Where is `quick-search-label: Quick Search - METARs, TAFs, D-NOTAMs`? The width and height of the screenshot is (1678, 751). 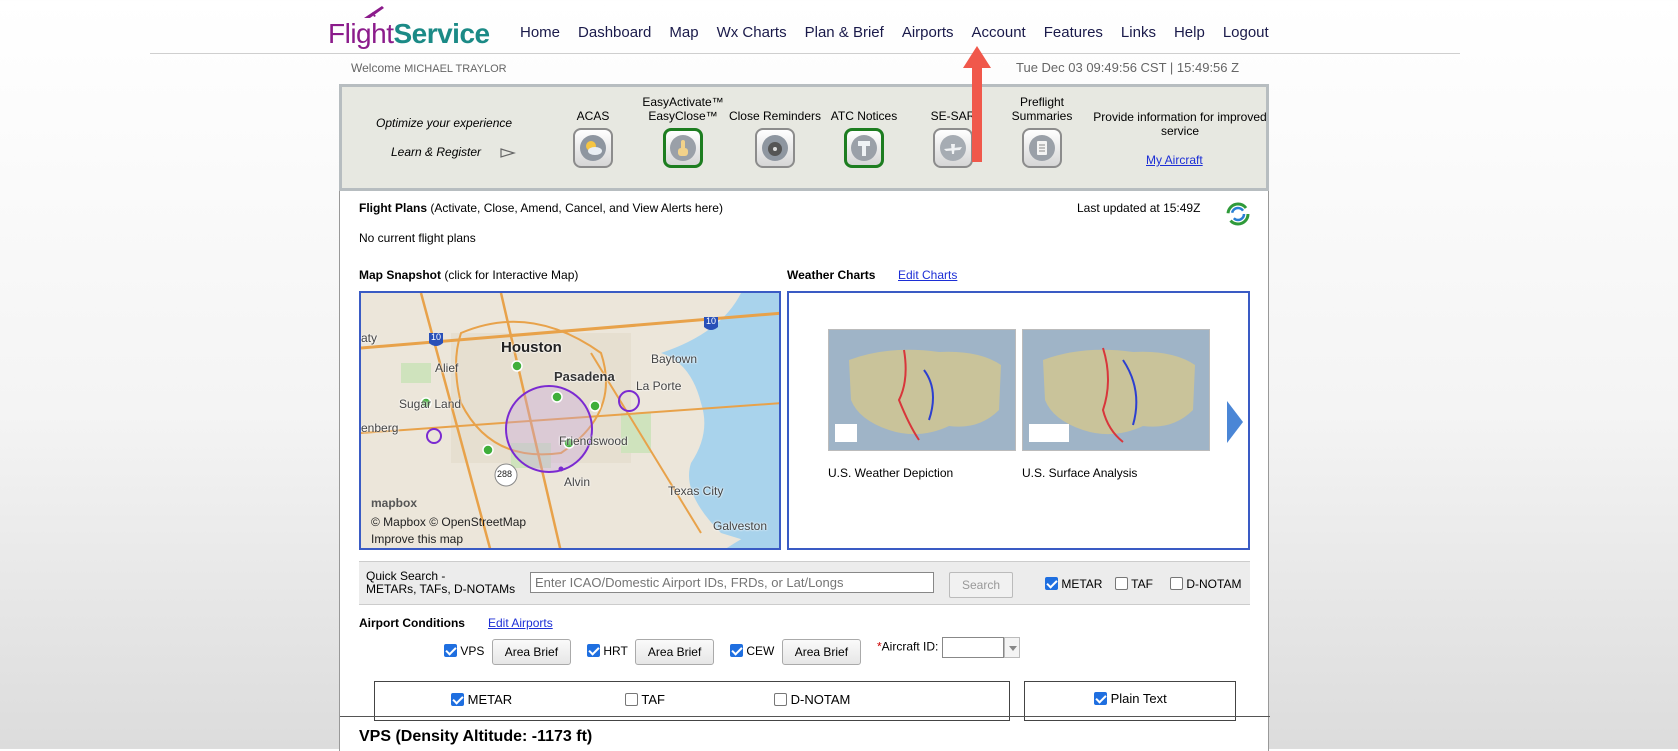
quick-search-label: Quick Search - METARs, TAFs, D-NOTAMs is located at coordinates (441, 582).